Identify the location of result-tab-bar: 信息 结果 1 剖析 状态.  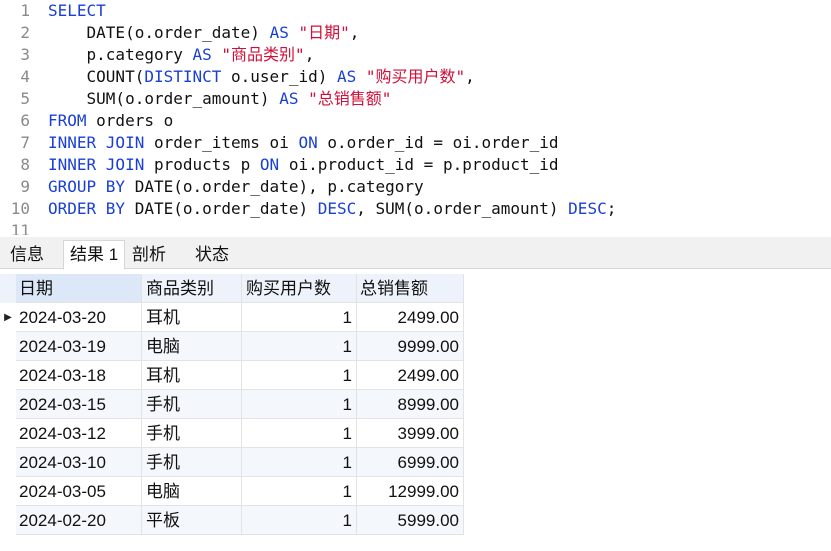
(415, 253).